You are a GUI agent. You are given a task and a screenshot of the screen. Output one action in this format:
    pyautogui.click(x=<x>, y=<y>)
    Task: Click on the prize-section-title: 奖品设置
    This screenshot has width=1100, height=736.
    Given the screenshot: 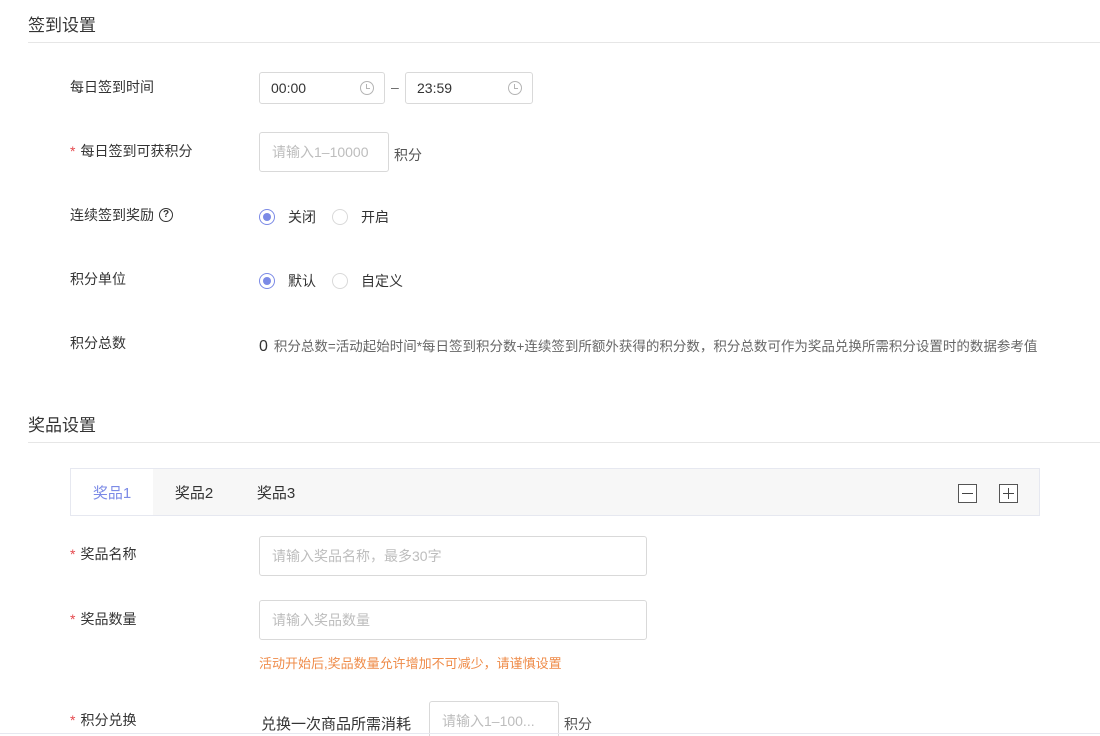 What is the action you would take?
    pyautogui.click(x=62, y=425)
    